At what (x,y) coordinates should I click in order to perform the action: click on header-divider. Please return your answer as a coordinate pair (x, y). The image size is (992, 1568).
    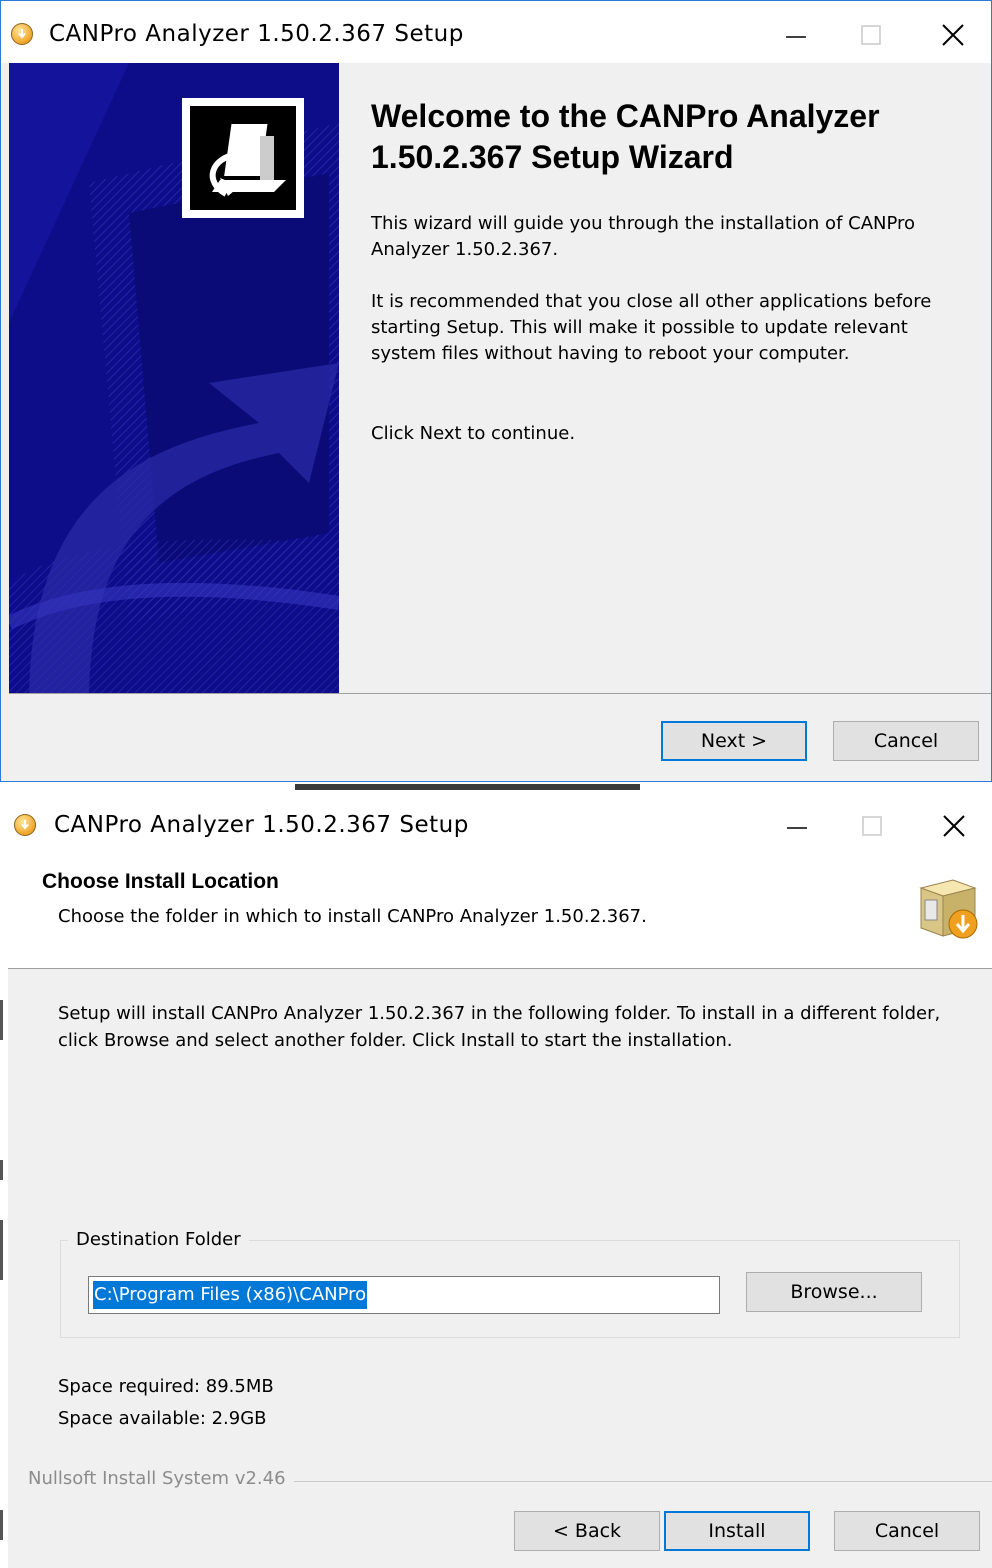
    Looking at the image, I should click on (500, 968).